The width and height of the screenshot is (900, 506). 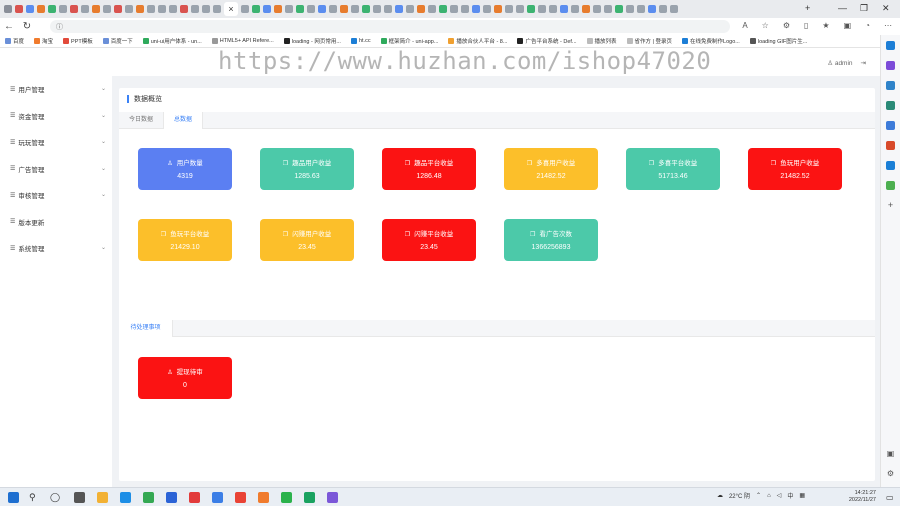 I want to click on favorites-icon: ★, so click(x=825, y=25).